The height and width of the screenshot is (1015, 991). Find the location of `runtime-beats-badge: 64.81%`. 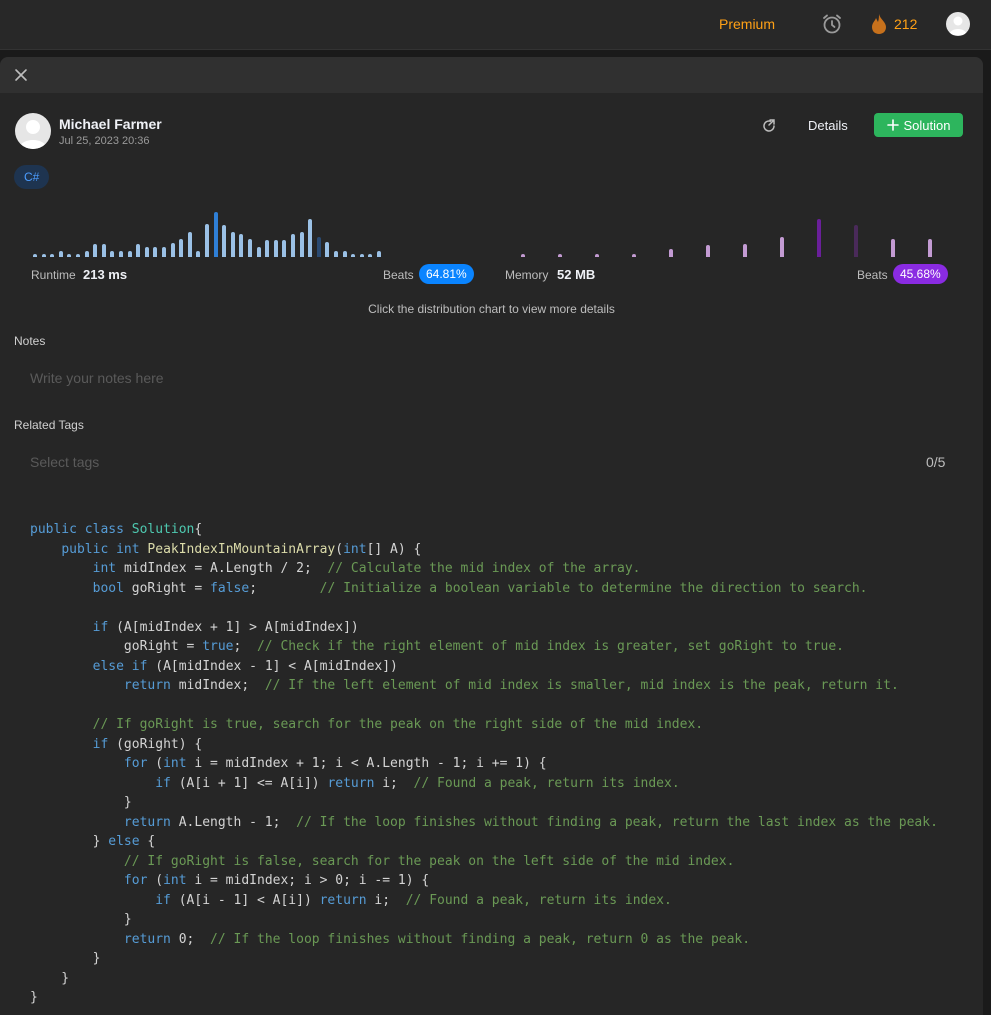

runtime-beats-badge: 64.81% is located at coordinates (446, 274).